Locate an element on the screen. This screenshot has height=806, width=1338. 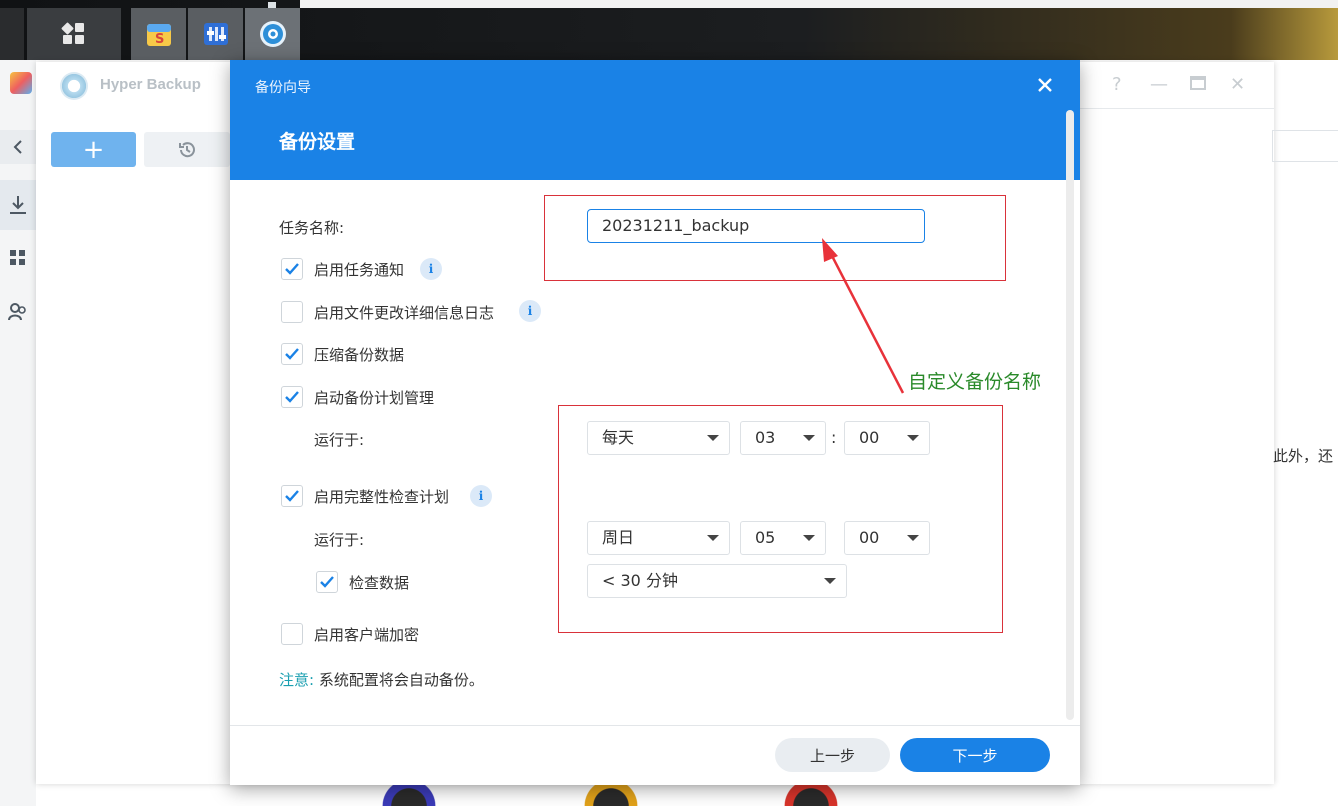
hyper-backup-icon is located at coordinates (272, 34).